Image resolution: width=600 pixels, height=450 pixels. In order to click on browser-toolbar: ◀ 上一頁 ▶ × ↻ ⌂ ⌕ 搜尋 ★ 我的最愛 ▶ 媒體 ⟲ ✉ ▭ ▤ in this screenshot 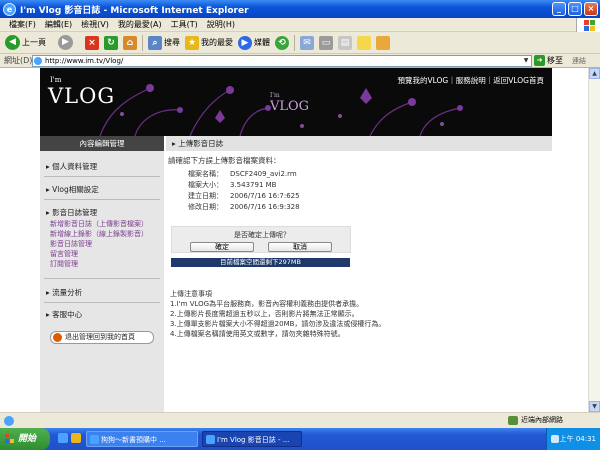, I will do `click(300, 43)`.